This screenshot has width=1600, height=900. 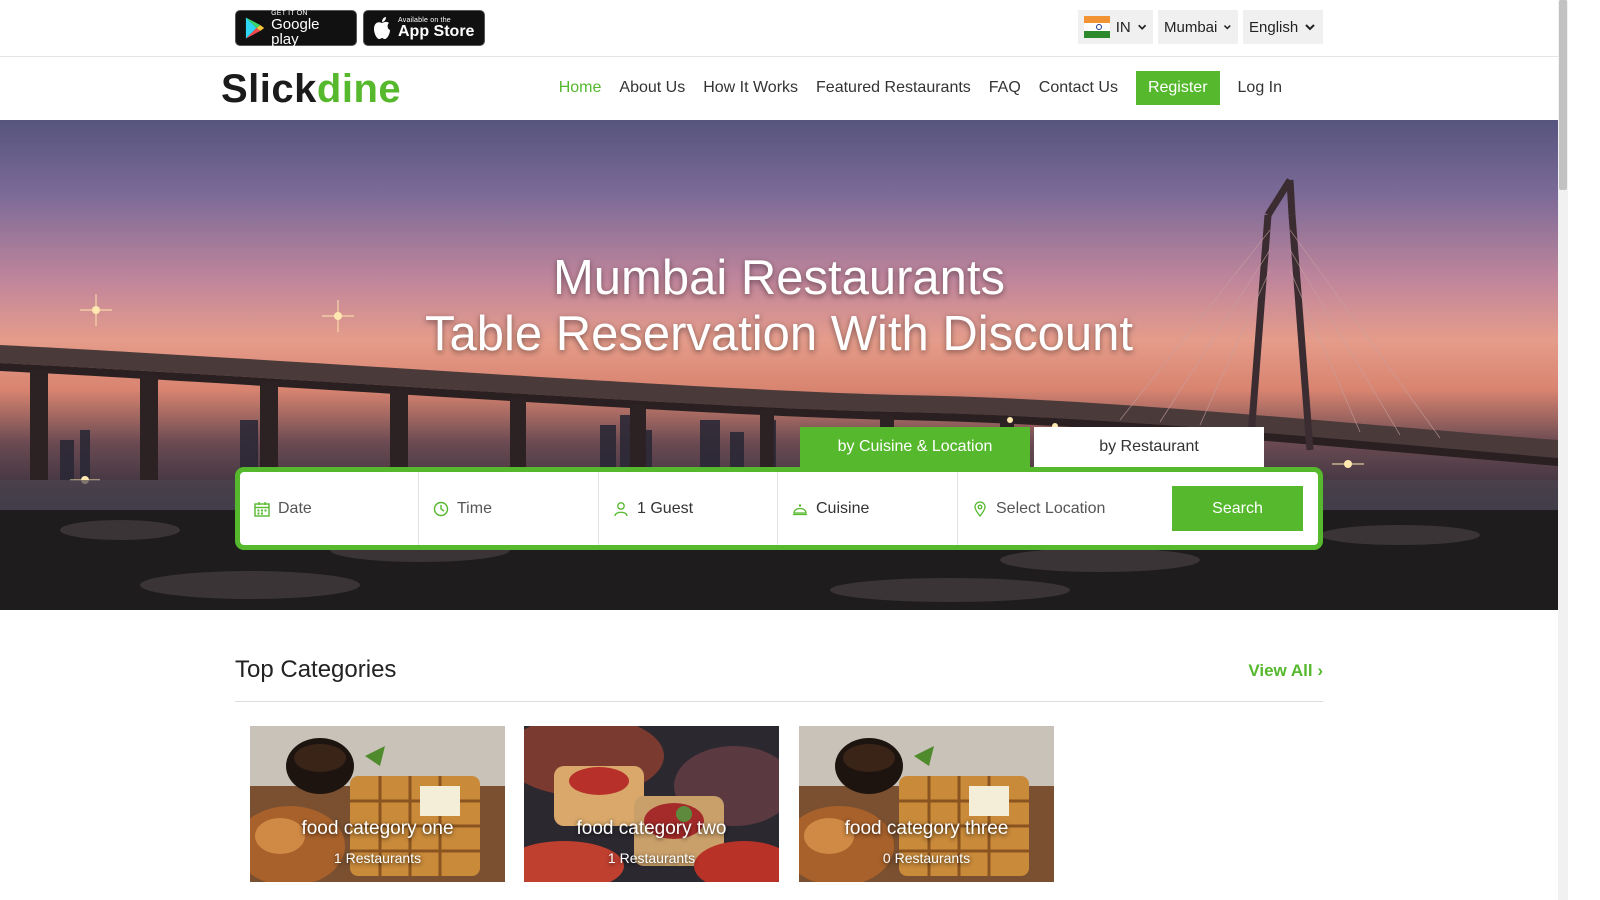 What do you see at coordinates (1274, 27) in the screenshot?
I see `language-value: English` at bounding box center [1274, 27].